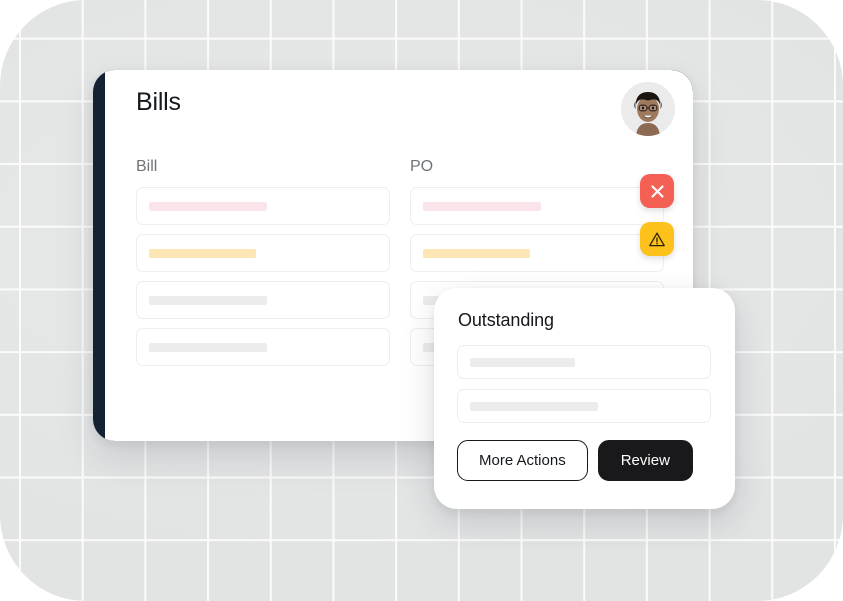 The width and height of the screenshot is (843, 601). I want to click on status-badge-warning, so click(657, 239).